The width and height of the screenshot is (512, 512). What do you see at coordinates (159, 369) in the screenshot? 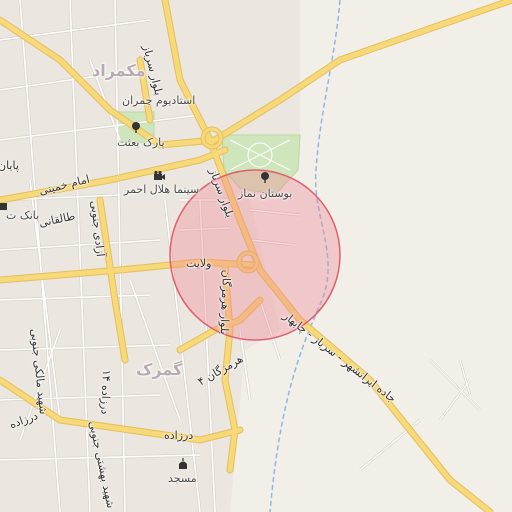
I see `district-label-south: گمرک` at bounding box center [159, 369].